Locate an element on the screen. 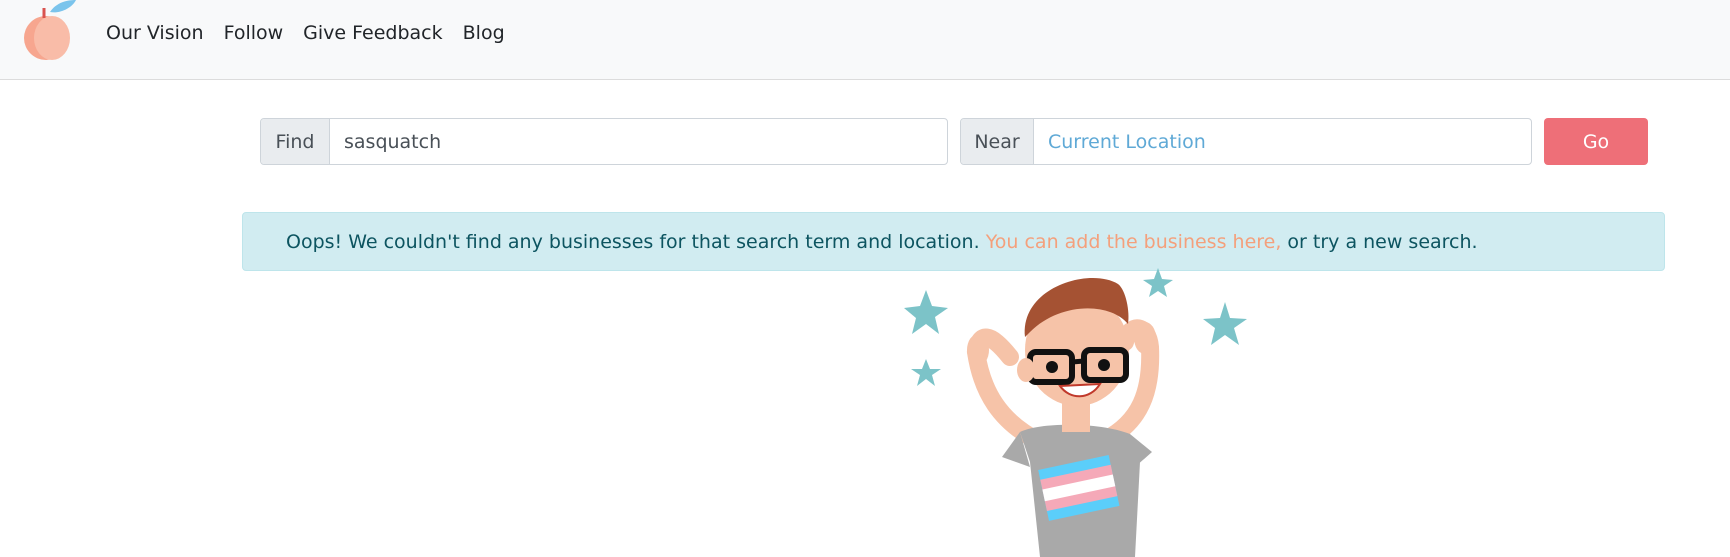 This screenshot has width=1730, height=557. find-input-group: Find sasquatch is located at coordinates (604, 141).